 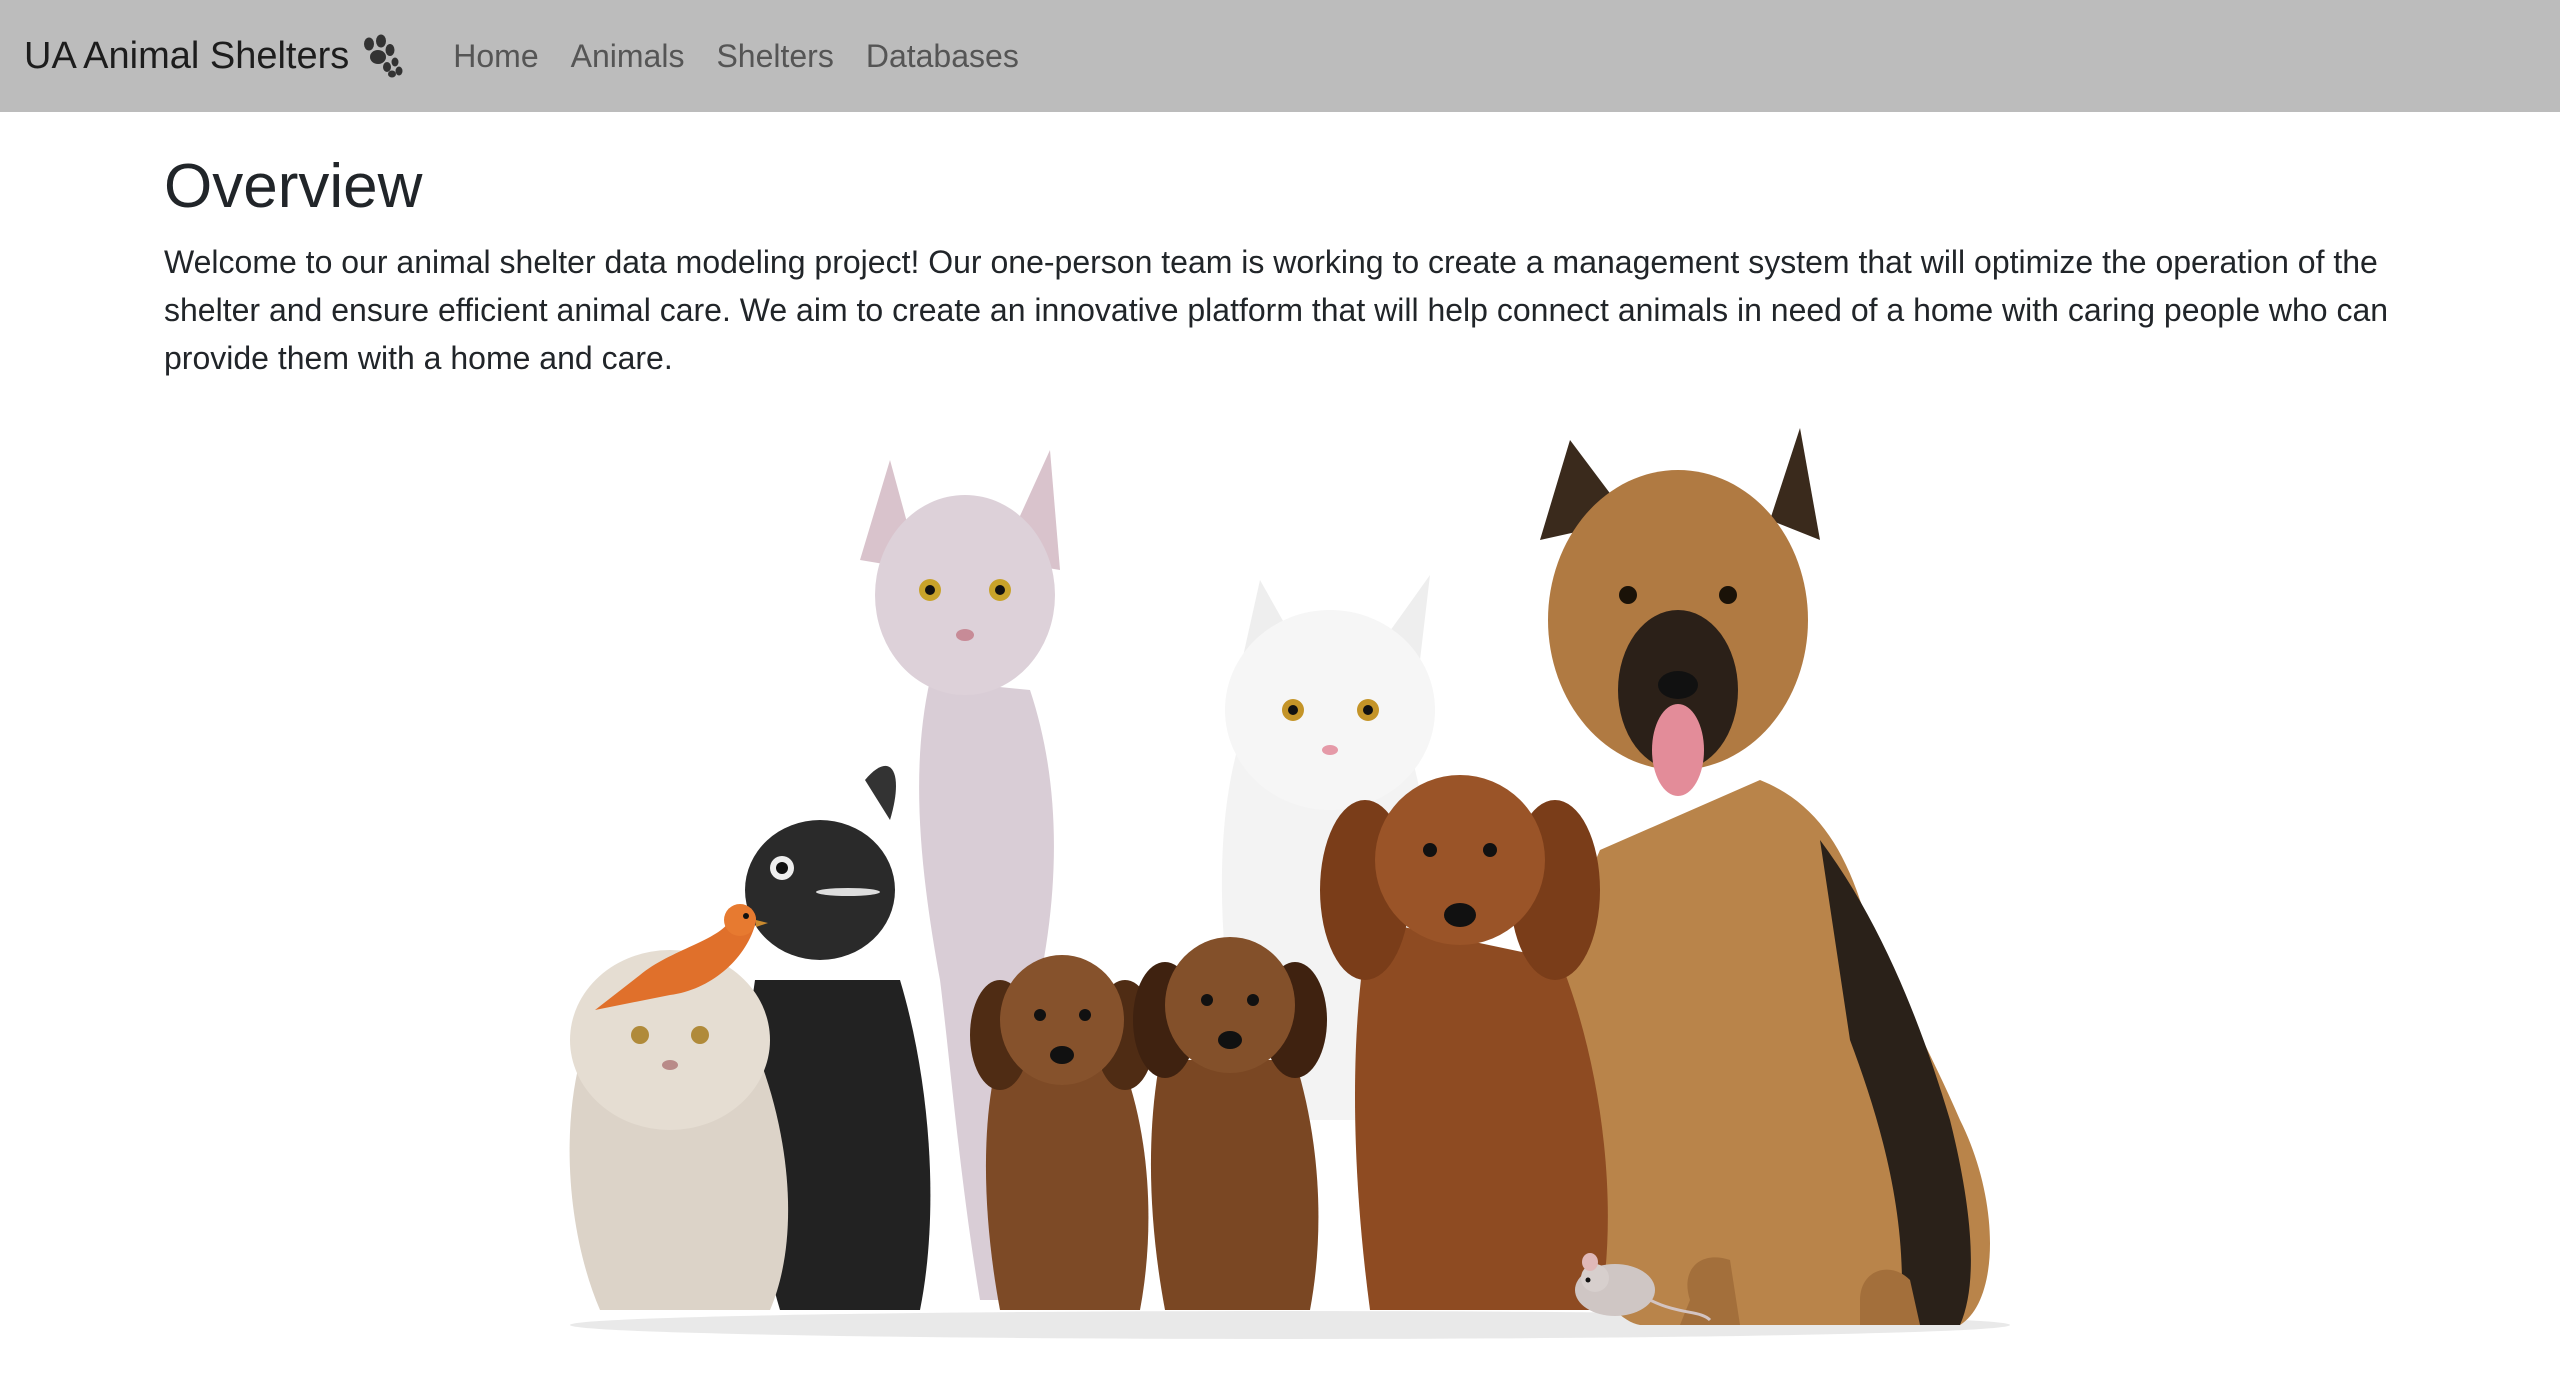 What do you see at coordinates (495, 56) in the screenshot?
I see `nav-home-link: Home` at bounding box center [495, 56].